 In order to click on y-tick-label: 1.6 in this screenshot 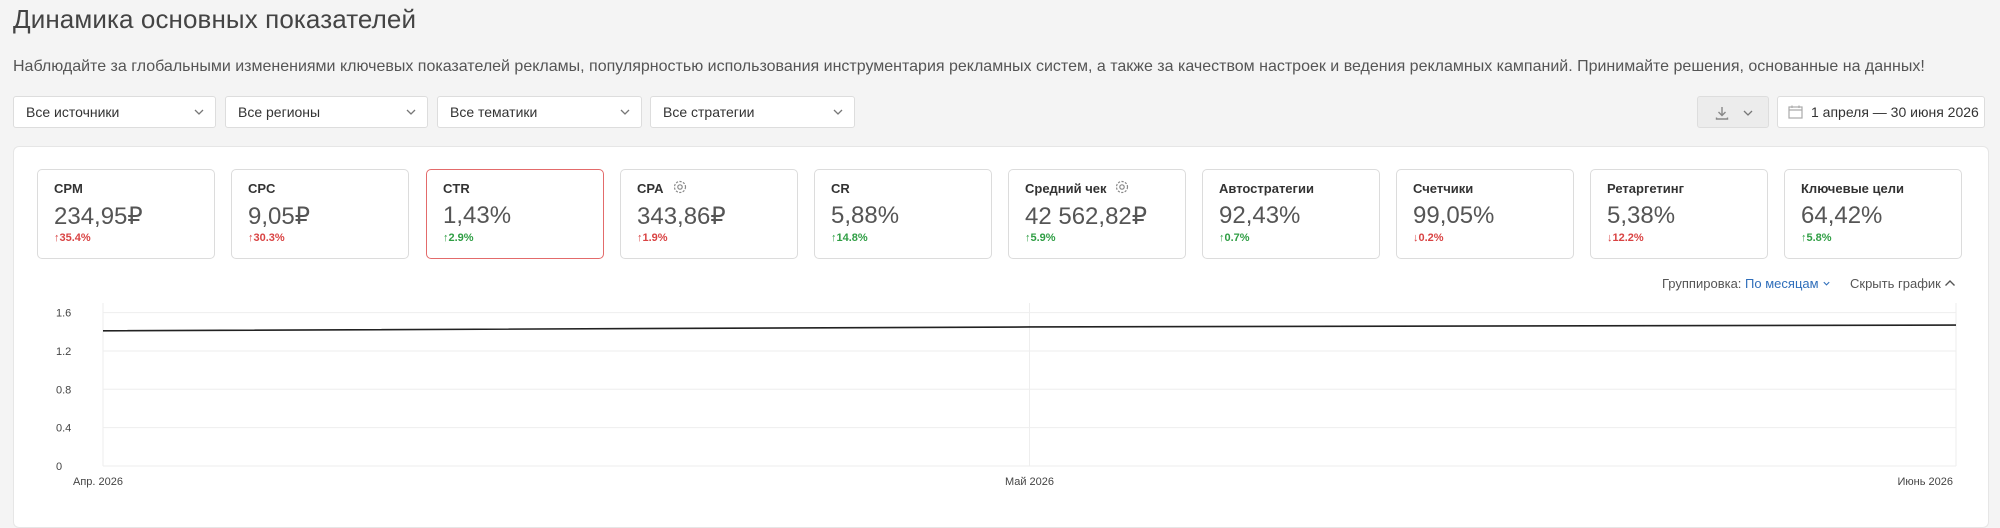, I will do `click(63, 314)`.